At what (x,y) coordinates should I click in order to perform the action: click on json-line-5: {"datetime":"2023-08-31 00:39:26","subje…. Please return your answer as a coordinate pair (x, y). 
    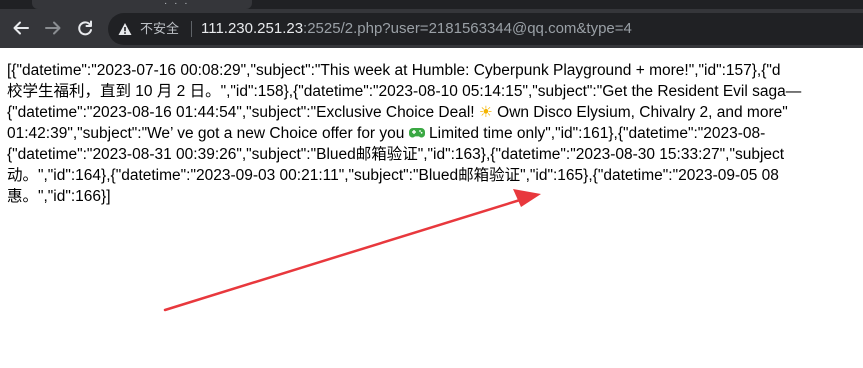
    Looking at the image, I should click on (396, 154).